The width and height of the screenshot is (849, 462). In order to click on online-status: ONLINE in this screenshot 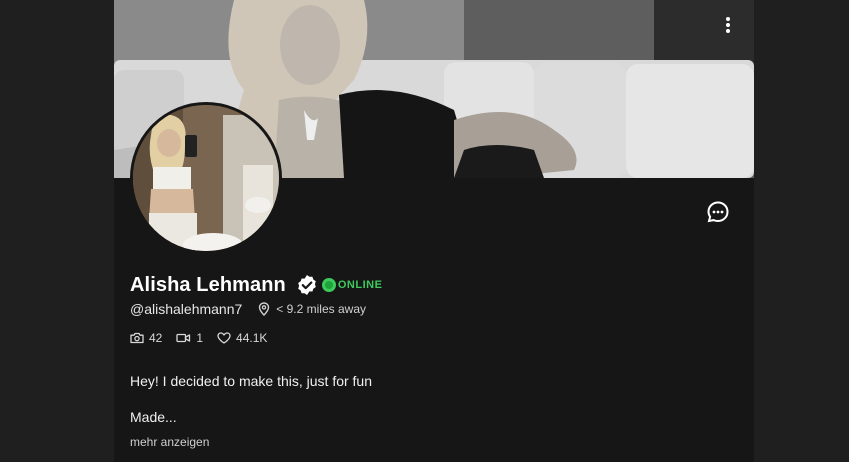, I will do `click(352, 285)`.